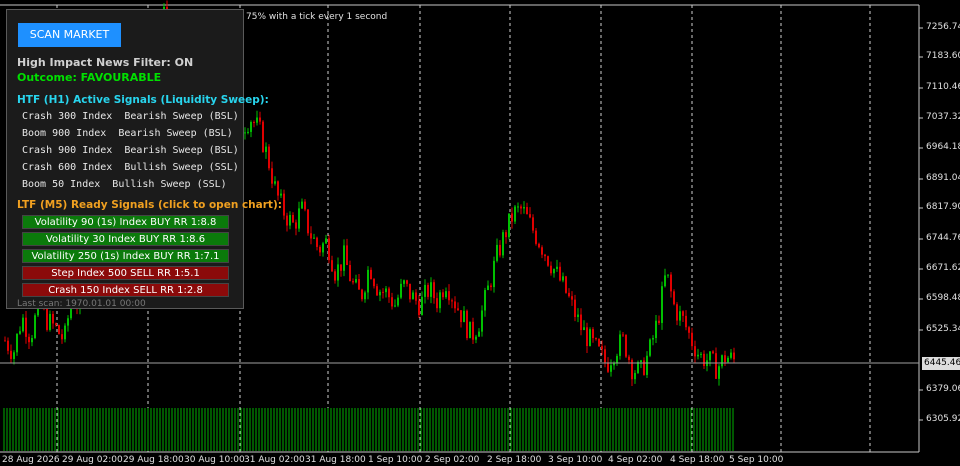 This screenshot has height=466, width=960. I want to click on price-tick-label: 6671.62, so click(943, 268).